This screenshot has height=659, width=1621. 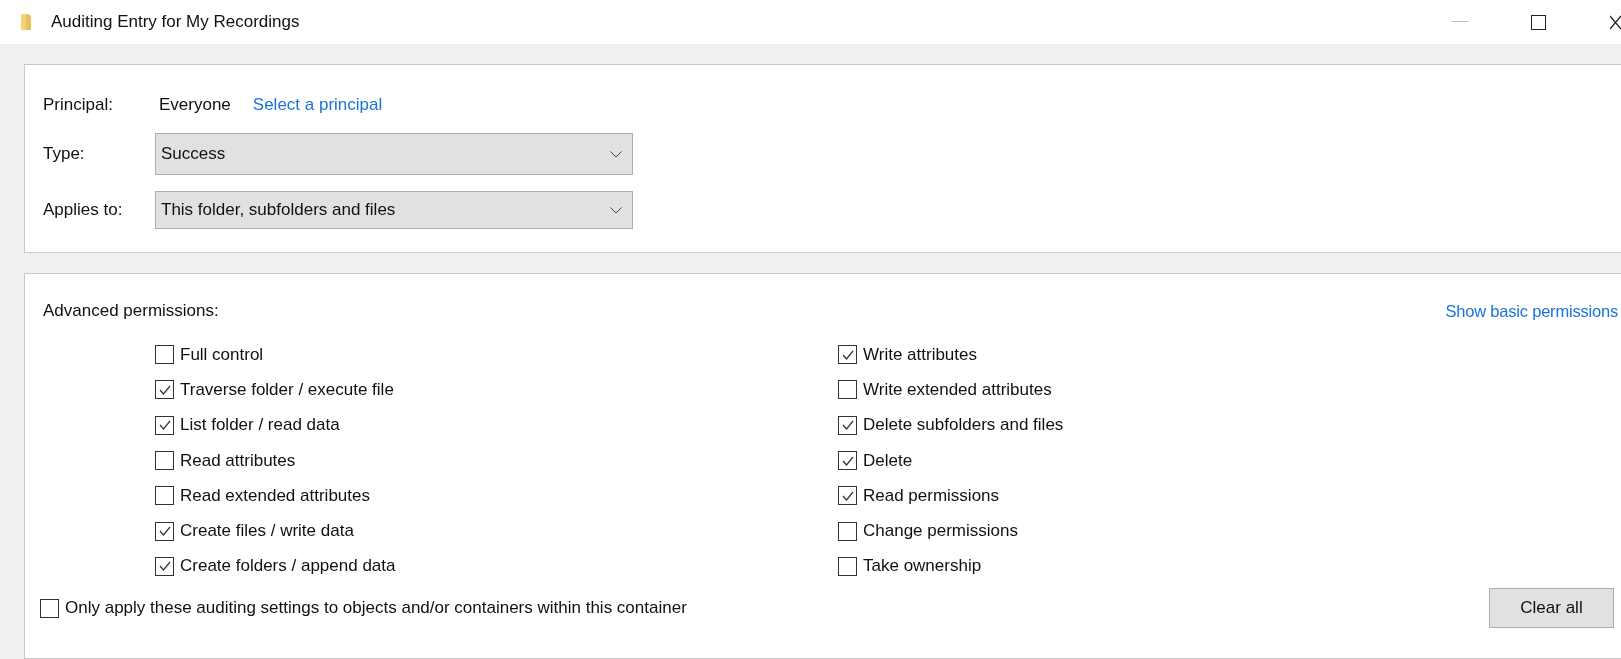 What do you see at coordinates (394, 210) in the screenshot?
I see `applies-to-dropdown: This folder, subfolders and files` at bounding box center [394, 210].